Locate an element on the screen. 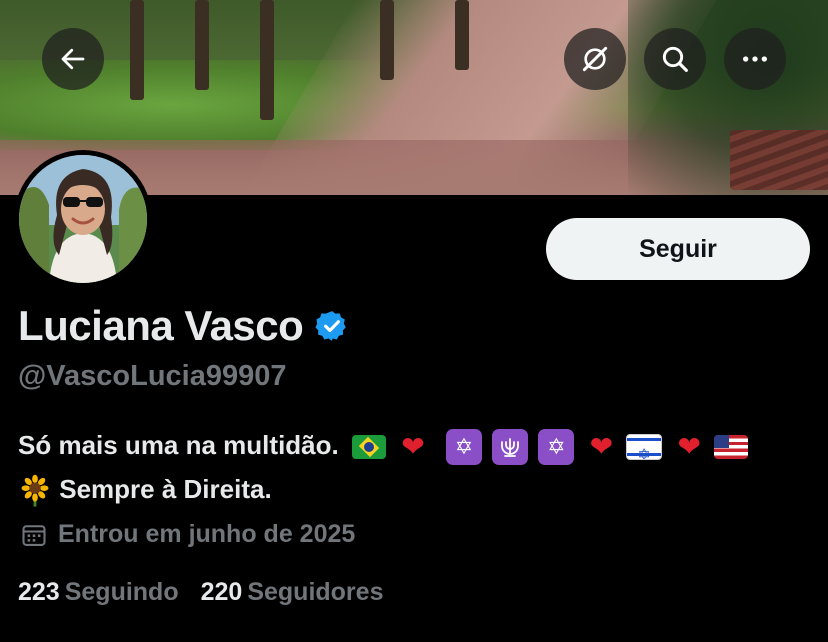 The width and height of the screenshot is (828, 642). joined-date: Entrou em junho de 2025 is located at coordinates (187, 534).